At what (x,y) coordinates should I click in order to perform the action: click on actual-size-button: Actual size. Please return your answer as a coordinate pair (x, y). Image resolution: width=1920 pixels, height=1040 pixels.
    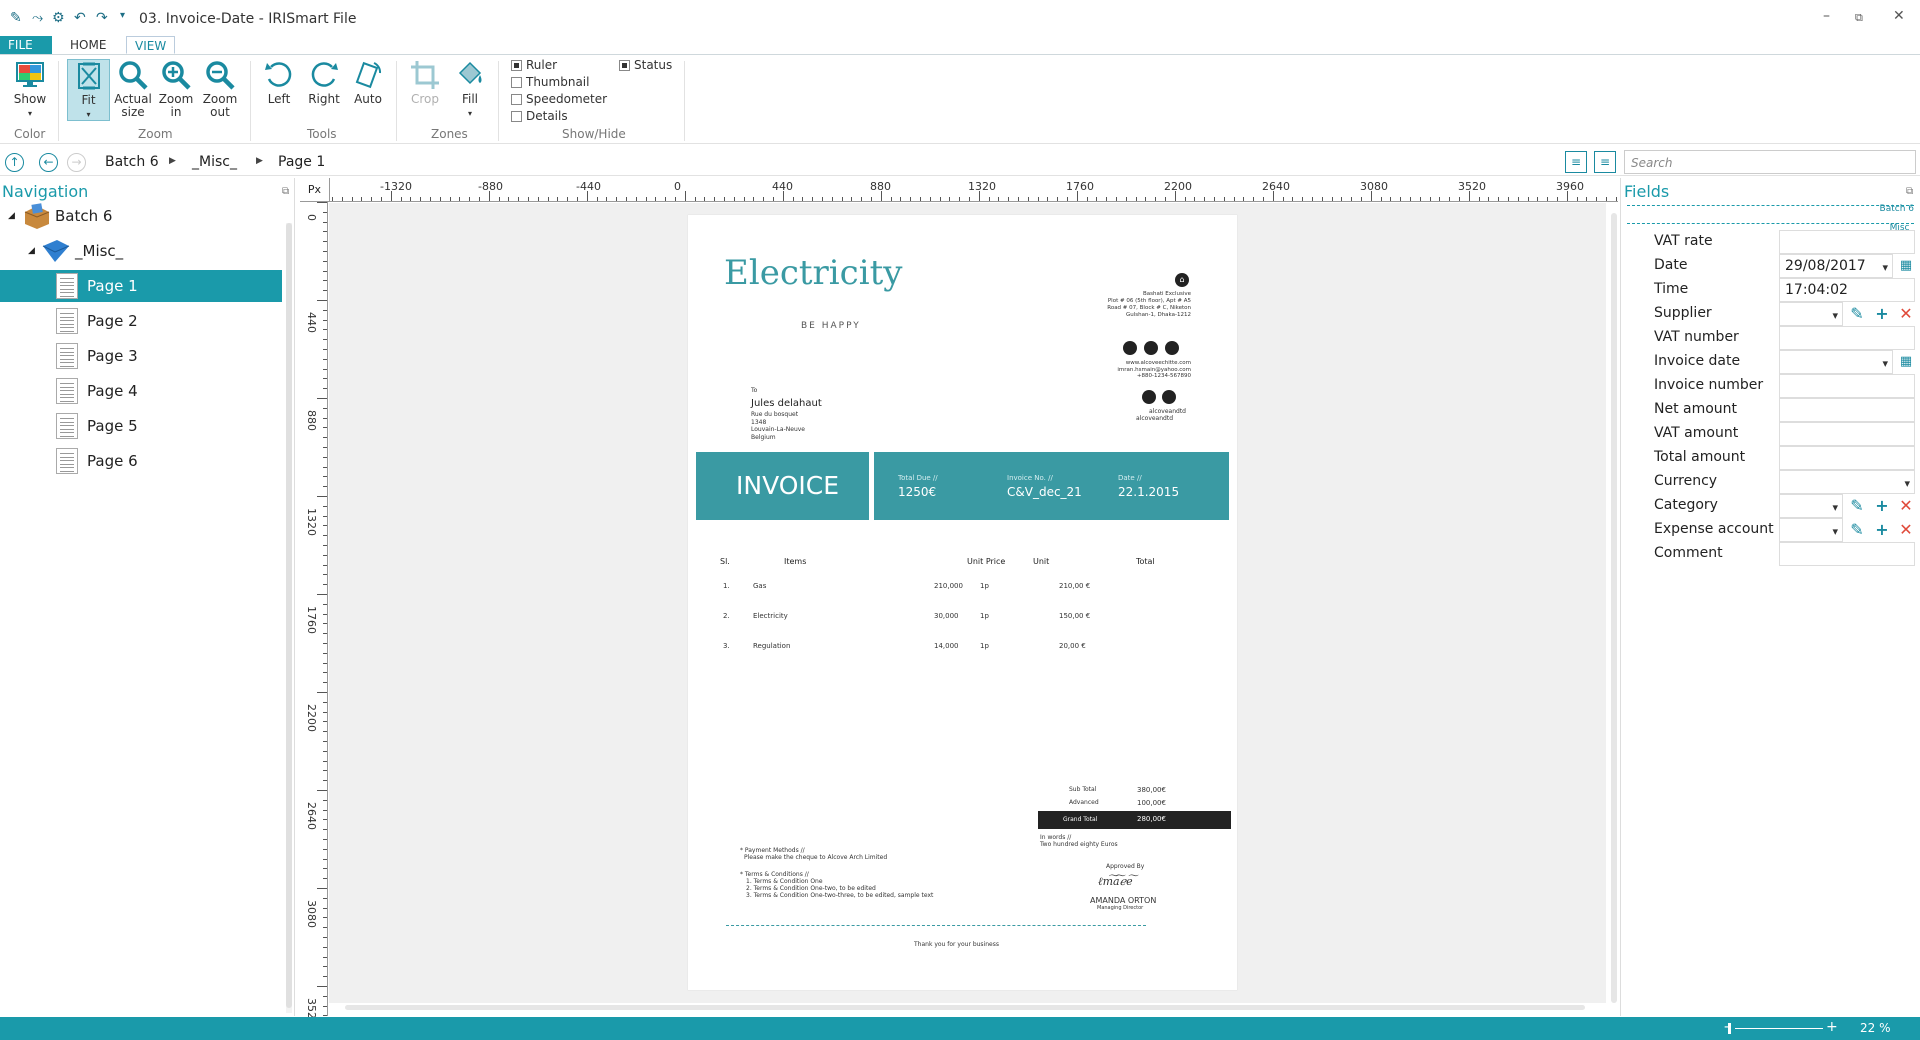
    Looking at the image, I should click on (133, 89).